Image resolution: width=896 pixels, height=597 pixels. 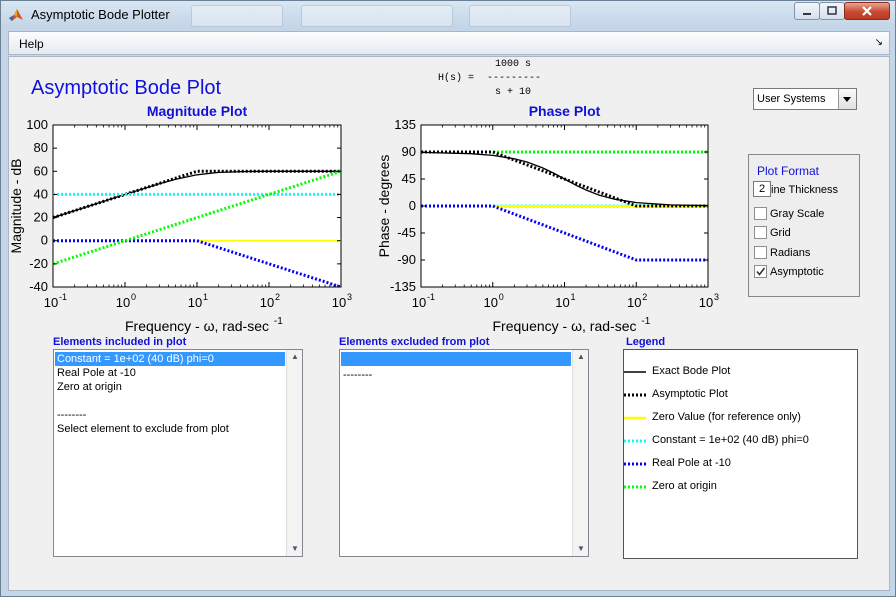 I want to click on gray-scale-checkbox, so click(x=760, y=213).